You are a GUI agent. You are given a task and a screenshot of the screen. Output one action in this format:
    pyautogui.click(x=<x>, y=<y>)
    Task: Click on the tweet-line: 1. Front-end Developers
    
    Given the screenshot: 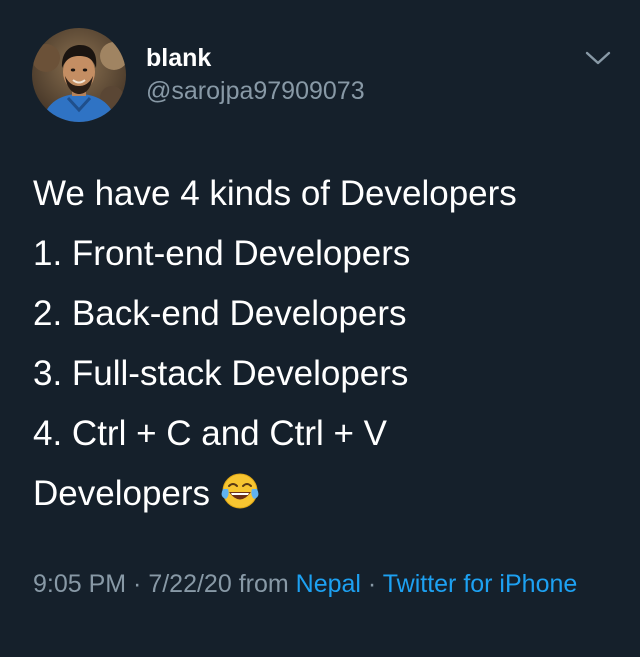 What is the action you would take?
    pyautogui.click(x=222, y=253)
    